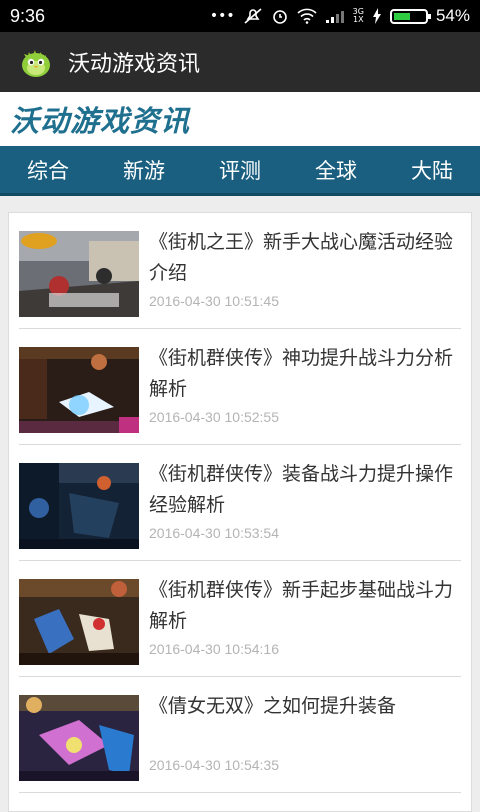 The height and width of the screenshot is (812, 480). Describe the element at coordinates (280, 16) in the screenshot. I see `alarm-icon` at that location.